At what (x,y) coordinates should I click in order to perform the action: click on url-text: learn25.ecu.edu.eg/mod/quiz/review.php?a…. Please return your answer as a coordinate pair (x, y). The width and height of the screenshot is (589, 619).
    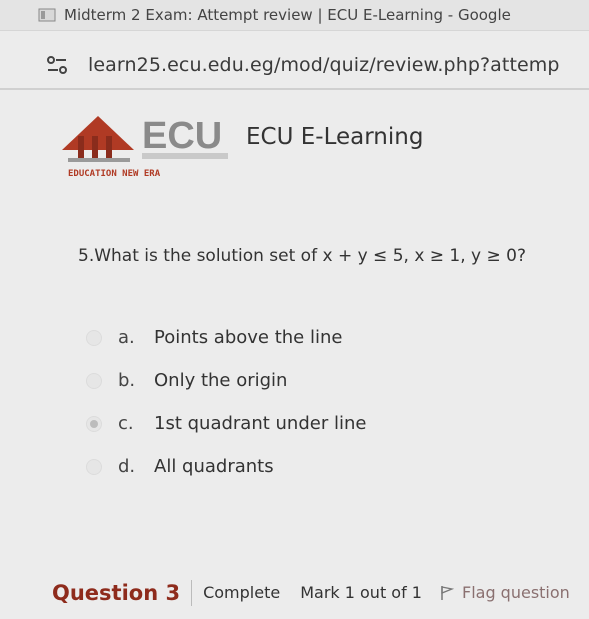
    Looking at the image, I should click on (324, 65).